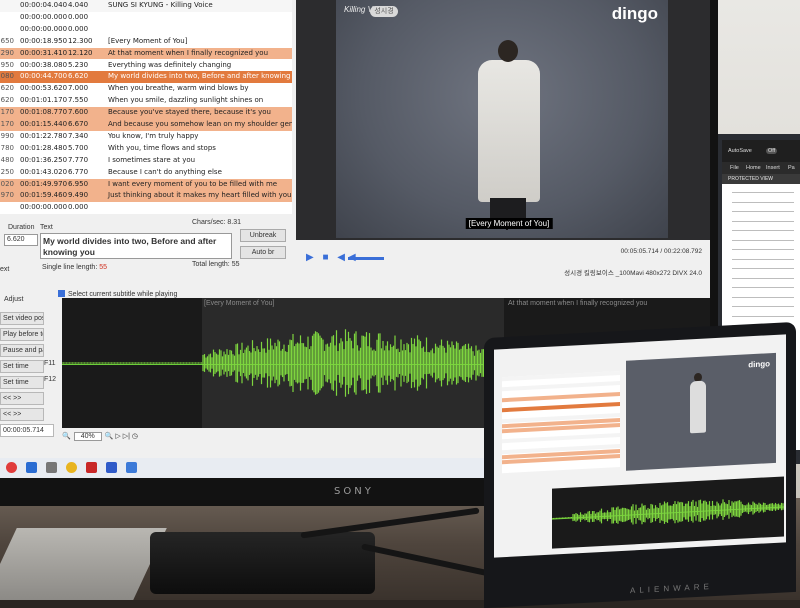  Describe the element at coordinates (50, 363) in the screenshot. I see `f11-label: F11` at that location.